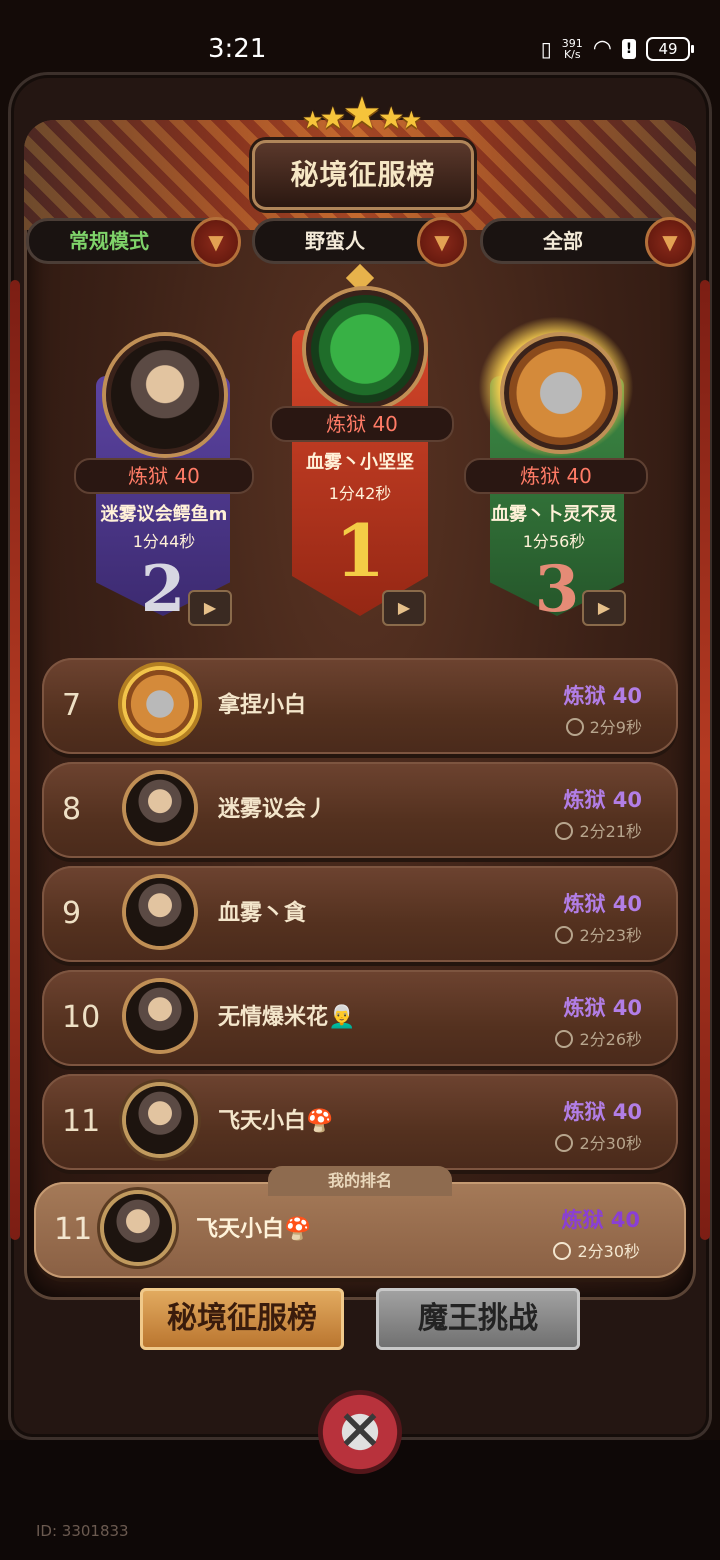 The image size is (720, 1560). Describe the element at coordinates (602, 48) in the screenshot. I see `wifi-icon: ◠` at that location.